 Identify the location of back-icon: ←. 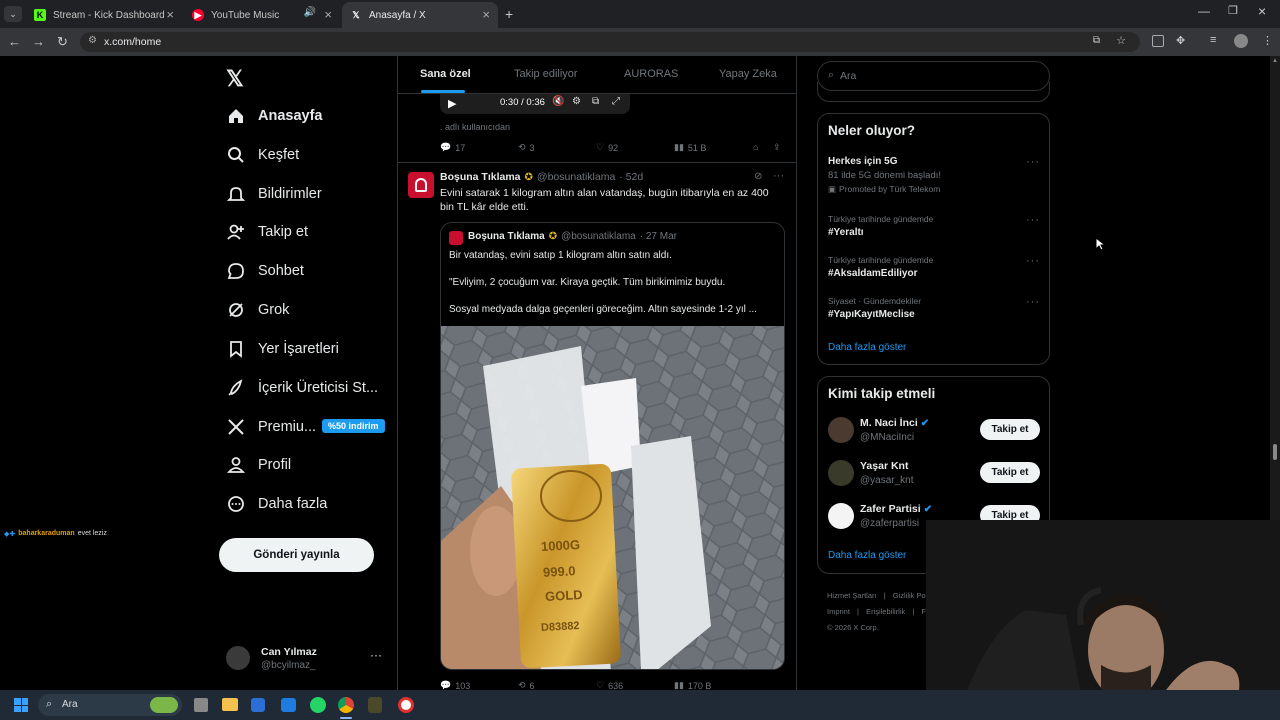
(14, 41).